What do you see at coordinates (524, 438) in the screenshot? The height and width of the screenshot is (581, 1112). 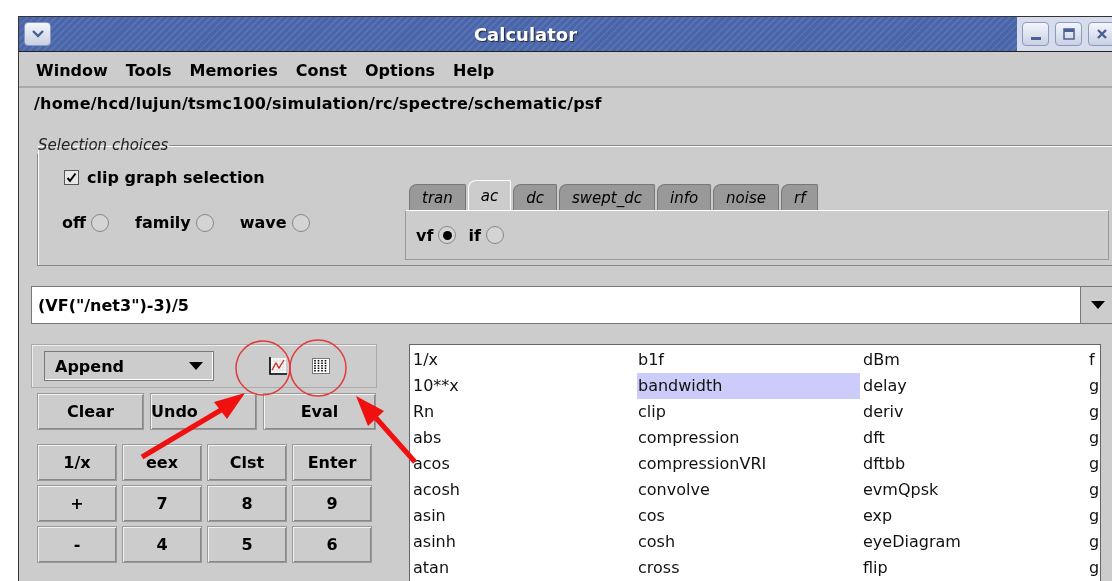 I see `function-item: abs` at bounding box center [524, 438].